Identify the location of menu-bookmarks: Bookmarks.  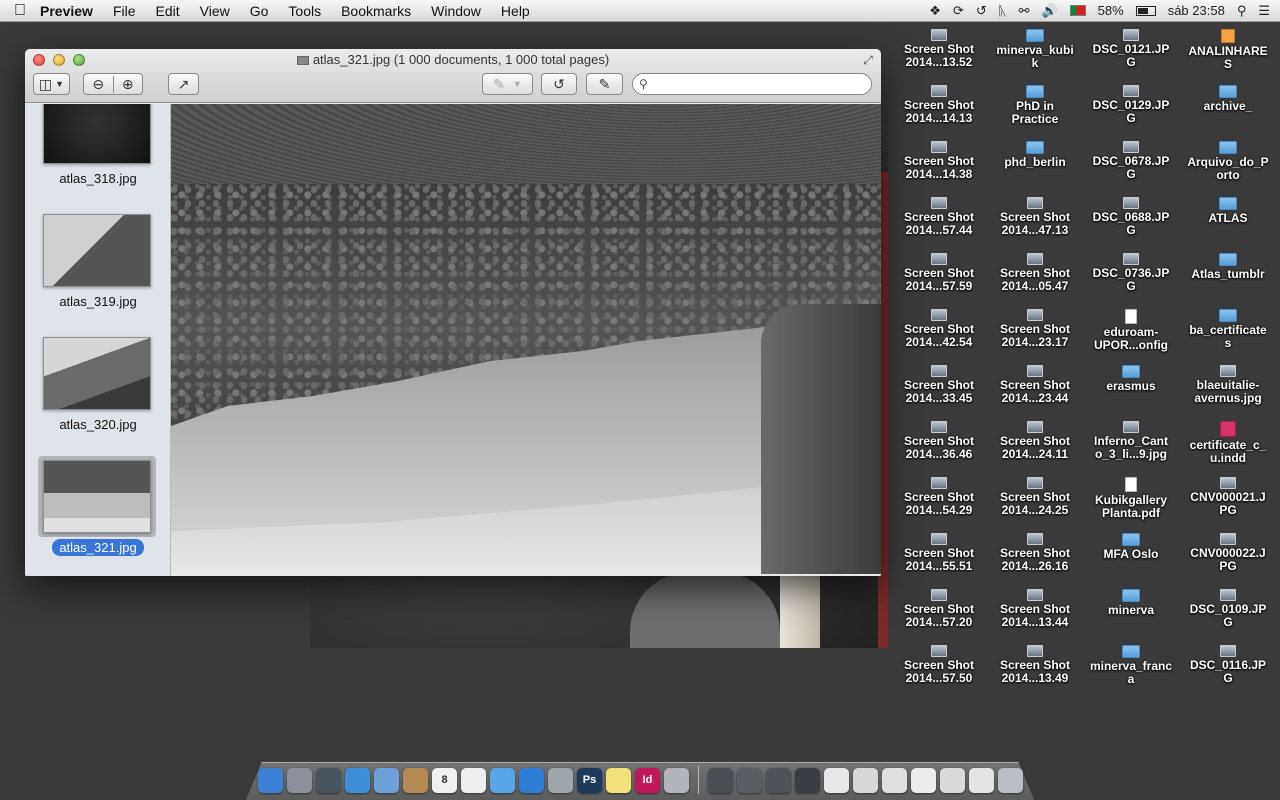
(376, 11).